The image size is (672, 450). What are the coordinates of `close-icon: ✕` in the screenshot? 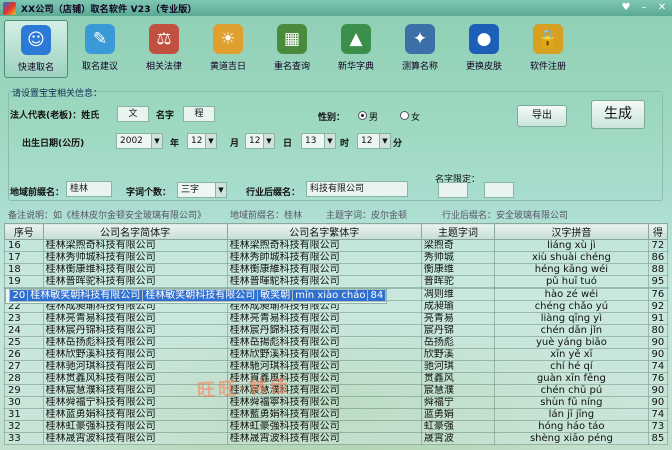 It's located at (662, 7).